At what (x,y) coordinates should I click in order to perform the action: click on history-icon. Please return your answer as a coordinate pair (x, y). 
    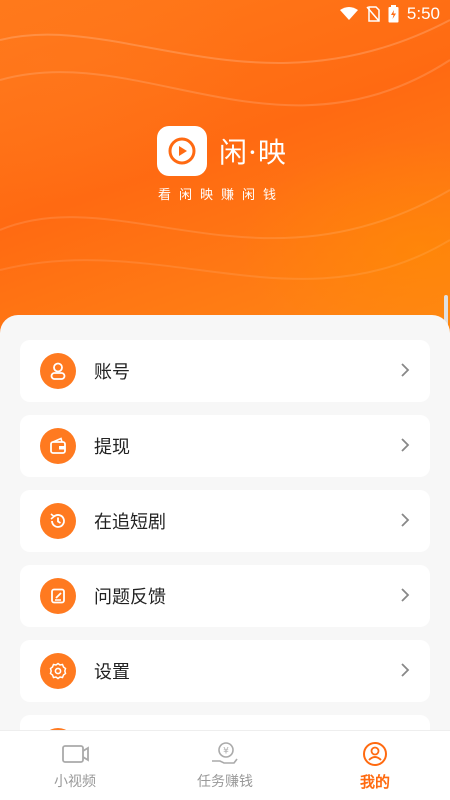
    Looking at the image, I should click on (58, 521).